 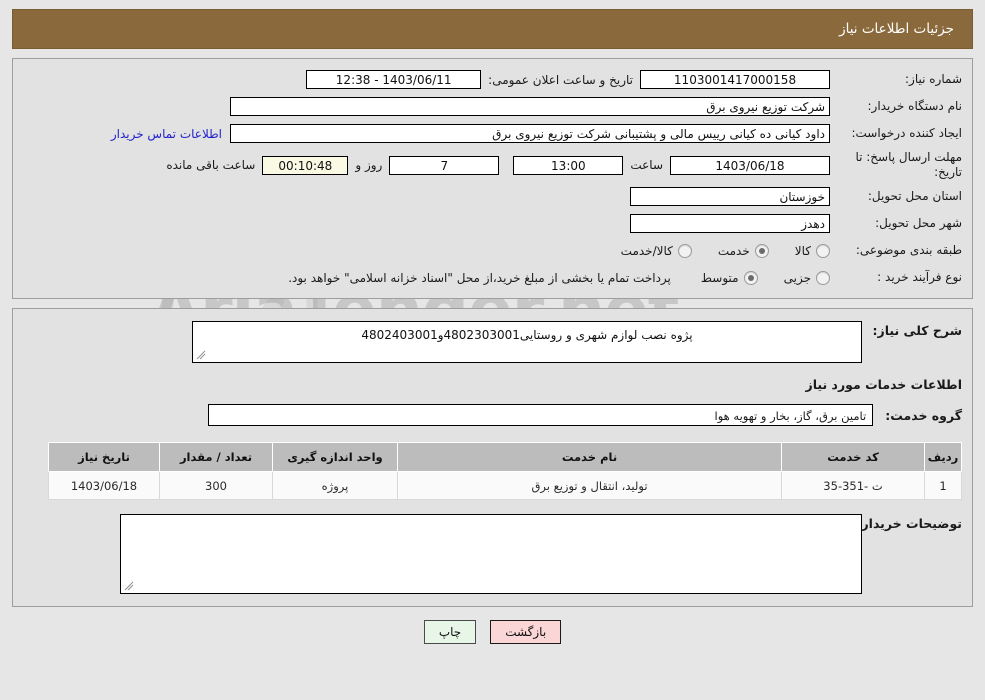 What do you see at coordinates (823, 250) in the screenshot?
I see `radio-icon-kala` at bounding box center [823, 250].